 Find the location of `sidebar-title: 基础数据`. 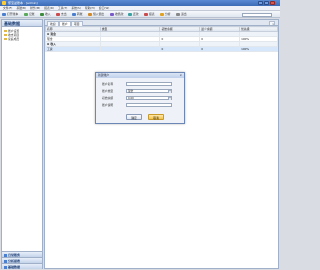

sidebar-title: 基础数据 is located at coordinates (22, 23).